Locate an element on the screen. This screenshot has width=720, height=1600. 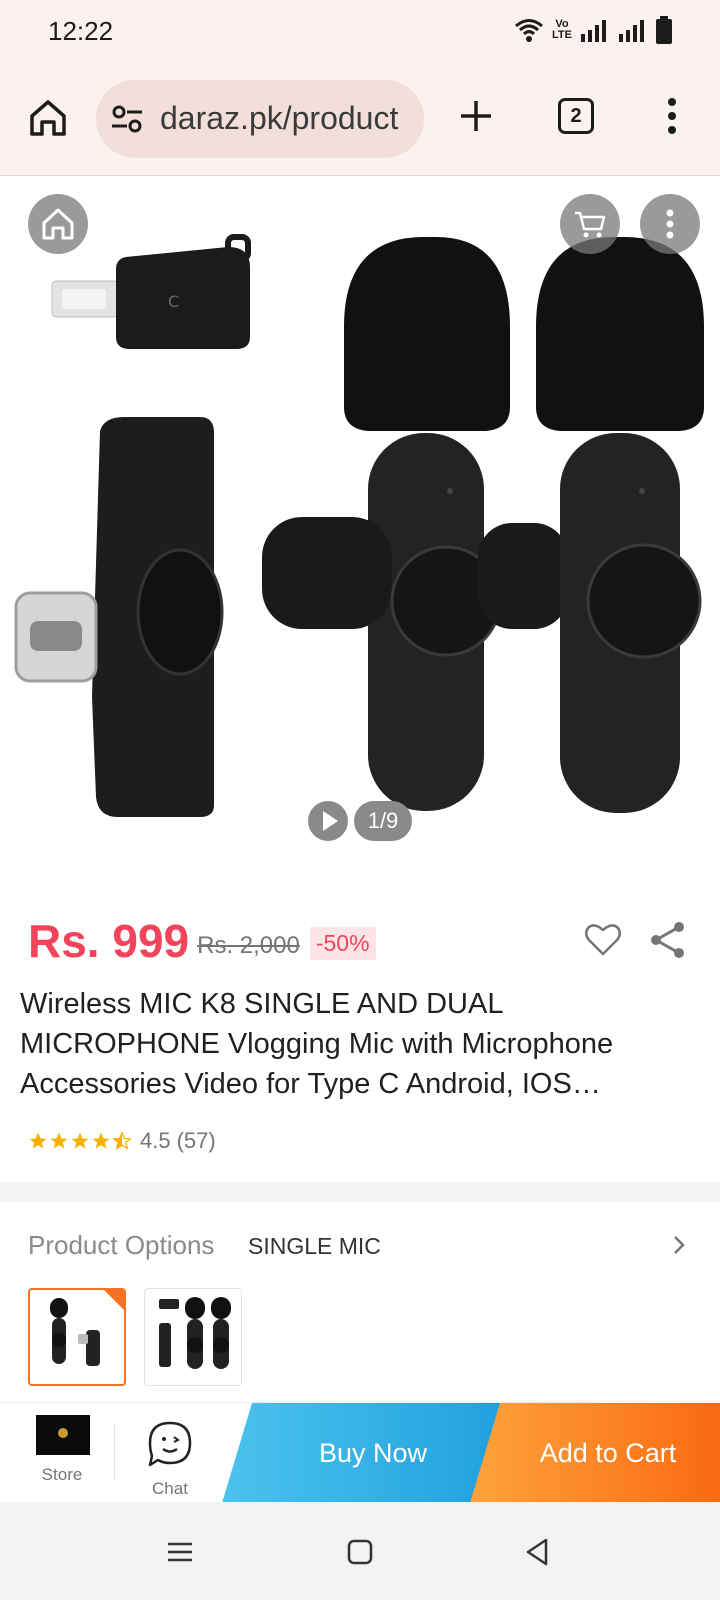
current-price: Rs. 999 is located at coordinates (109, 941).